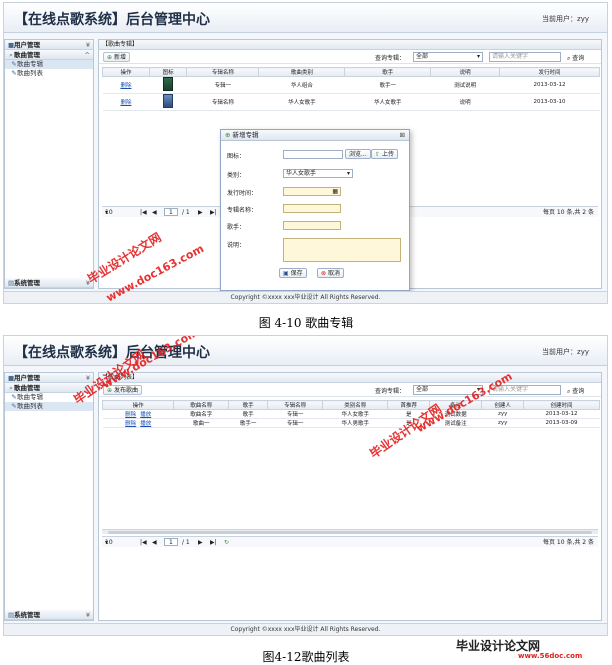 The height and width of the screenshot is (665, 612). What do you see at coordinates (390, 391) in the screenshot?
I see `filter-label: 查询专辑：` at bounding box center [390, 391].